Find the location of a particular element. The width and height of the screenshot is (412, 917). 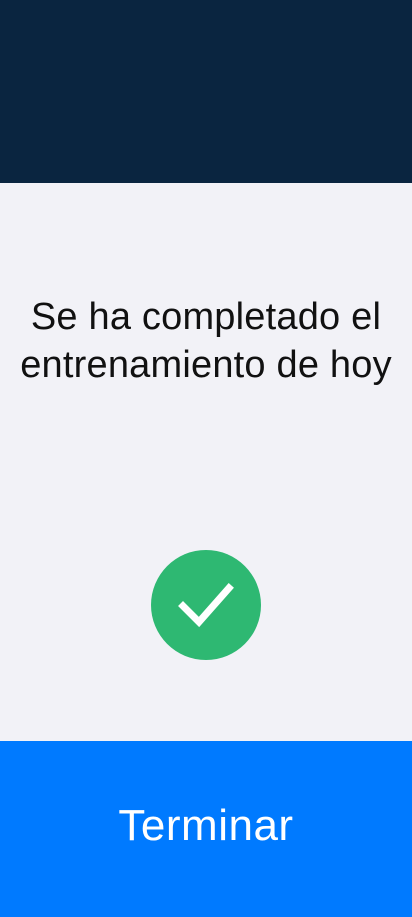

check-circle-icon is located at coordinates (206, 605).